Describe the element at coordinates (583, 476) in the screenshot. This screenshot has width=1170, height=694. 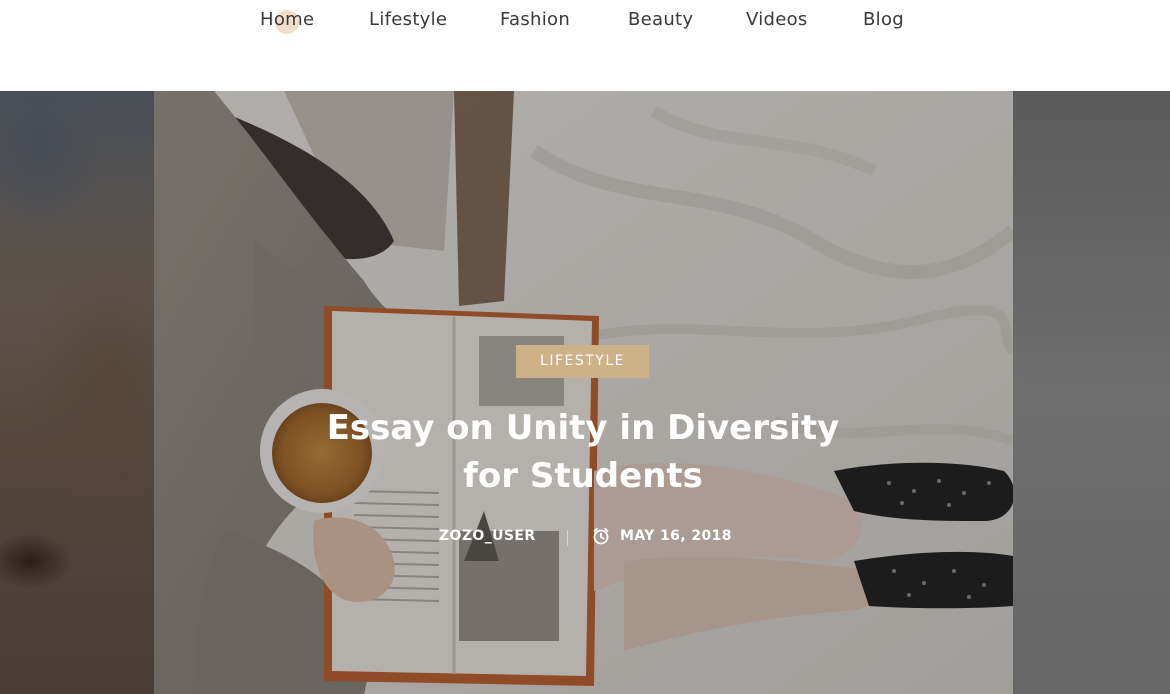
I see `post-title-line-2: for Students` at that location.